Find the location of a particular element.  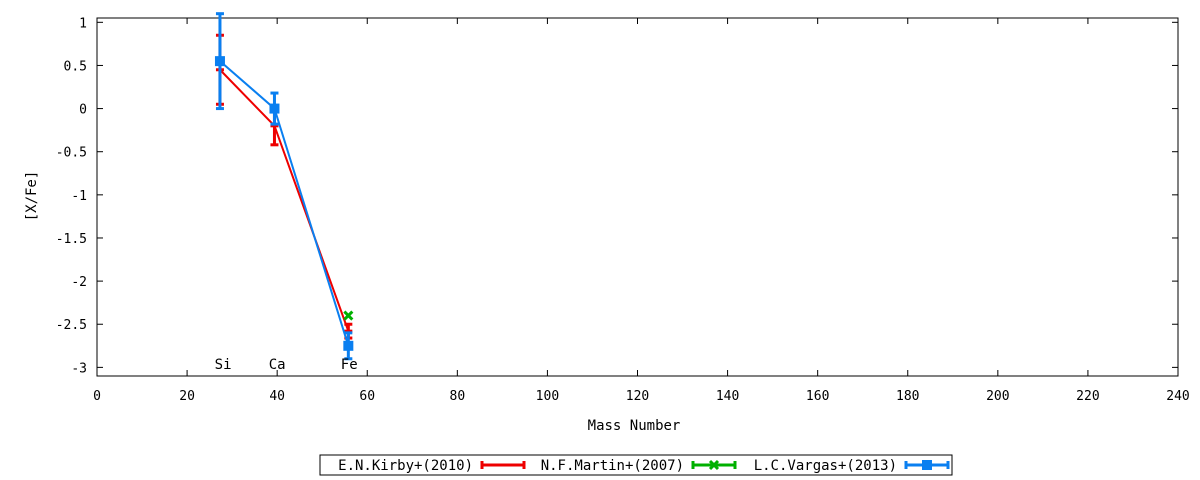

legend-label: N.F.Martin+(2007) is located at coordinates (612, 466).